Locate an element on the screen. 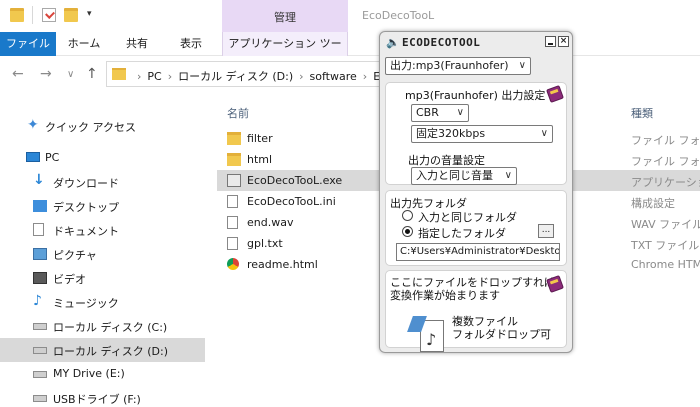 Image resolution: width=700 pixels, height=407 pixels. radio-same-folder is located at coordinates (407, 215).